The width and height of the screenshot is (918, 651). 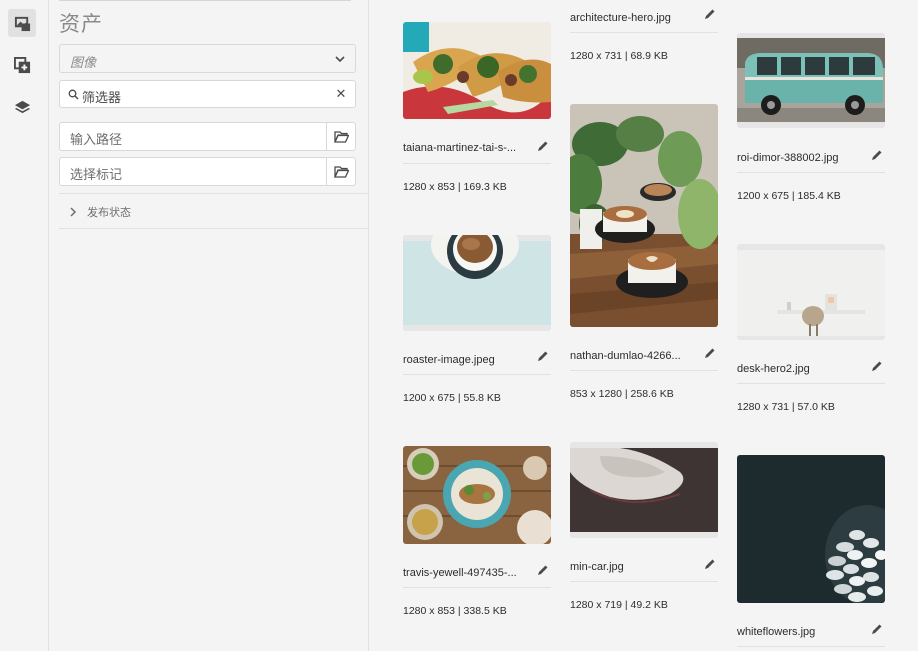 I want to click on asset-meta: 1280 x 853 | 169.3 KB, so click(x=455, y=187).